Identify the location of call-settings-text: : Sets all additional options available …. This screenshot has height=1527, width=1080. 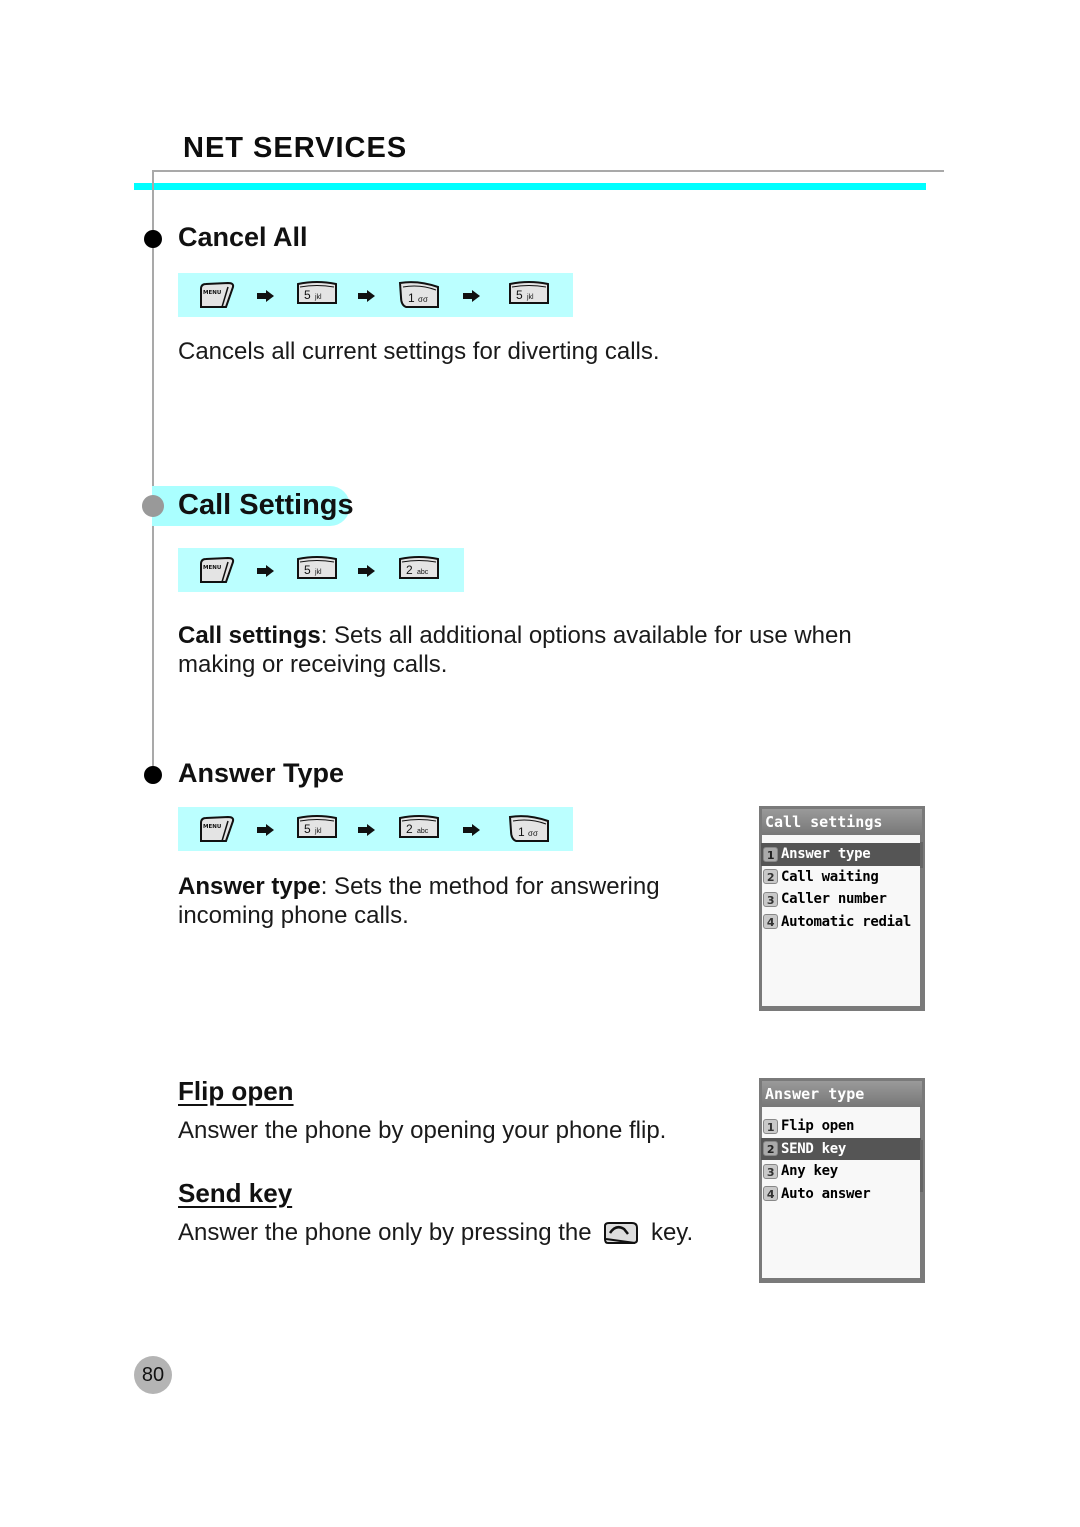
(586, 635).